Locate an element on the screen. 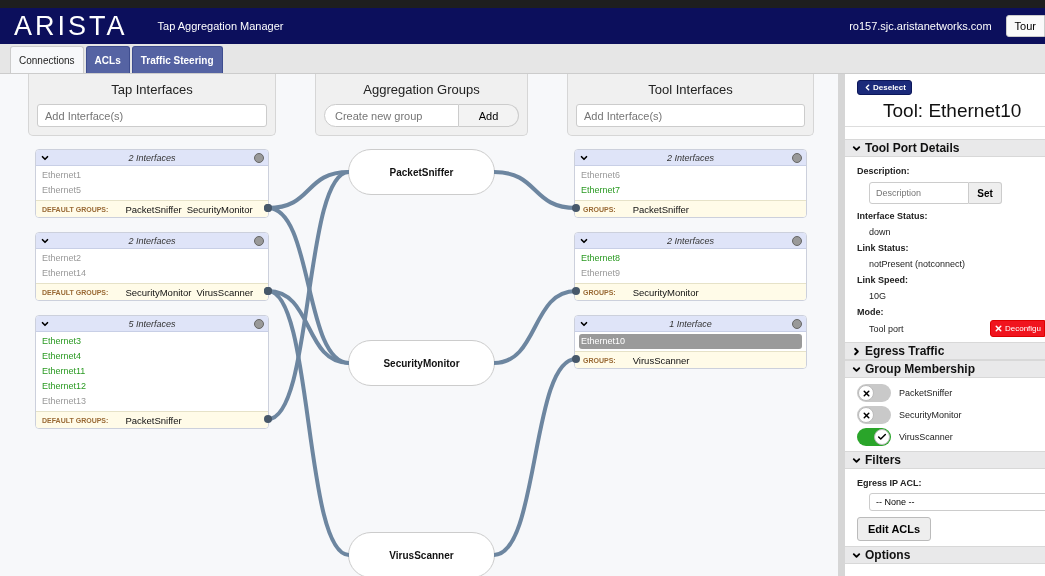 This screenshot has height=576, width=1045. interface-count: 1 Interface is located at coordinates (690, 323).